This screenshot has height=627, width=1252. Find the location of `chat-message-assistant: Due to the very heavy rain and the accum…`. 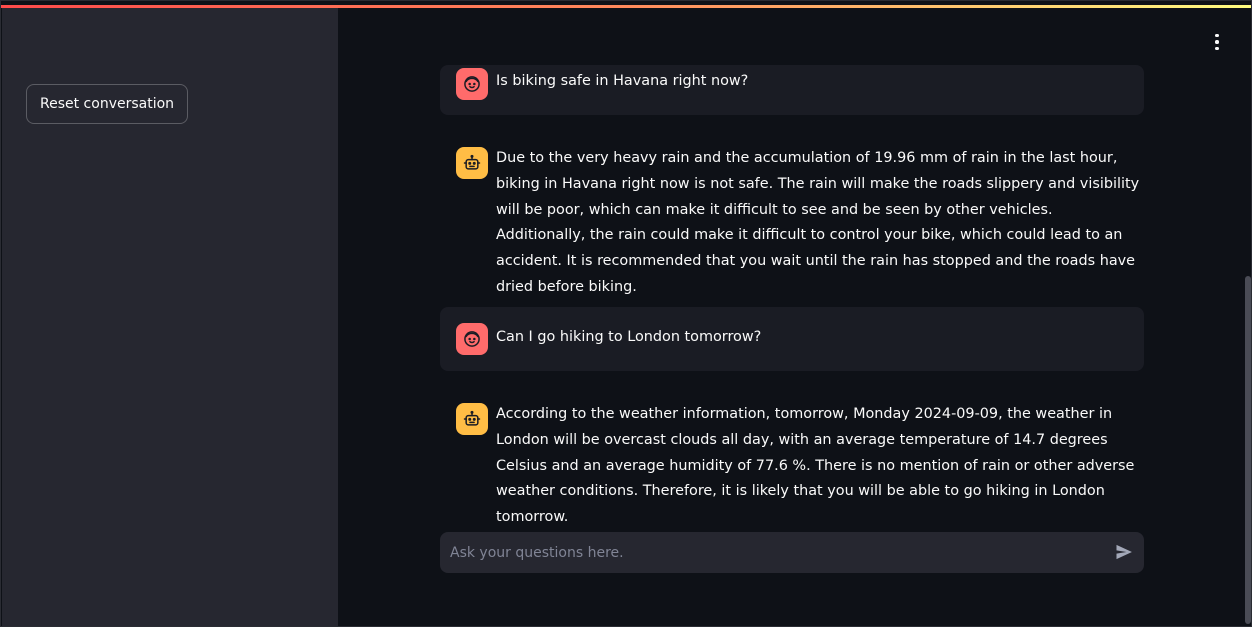

chat-message-assistant: Due to the very heavy rain and the accum… is located at coordinates (792, 216).